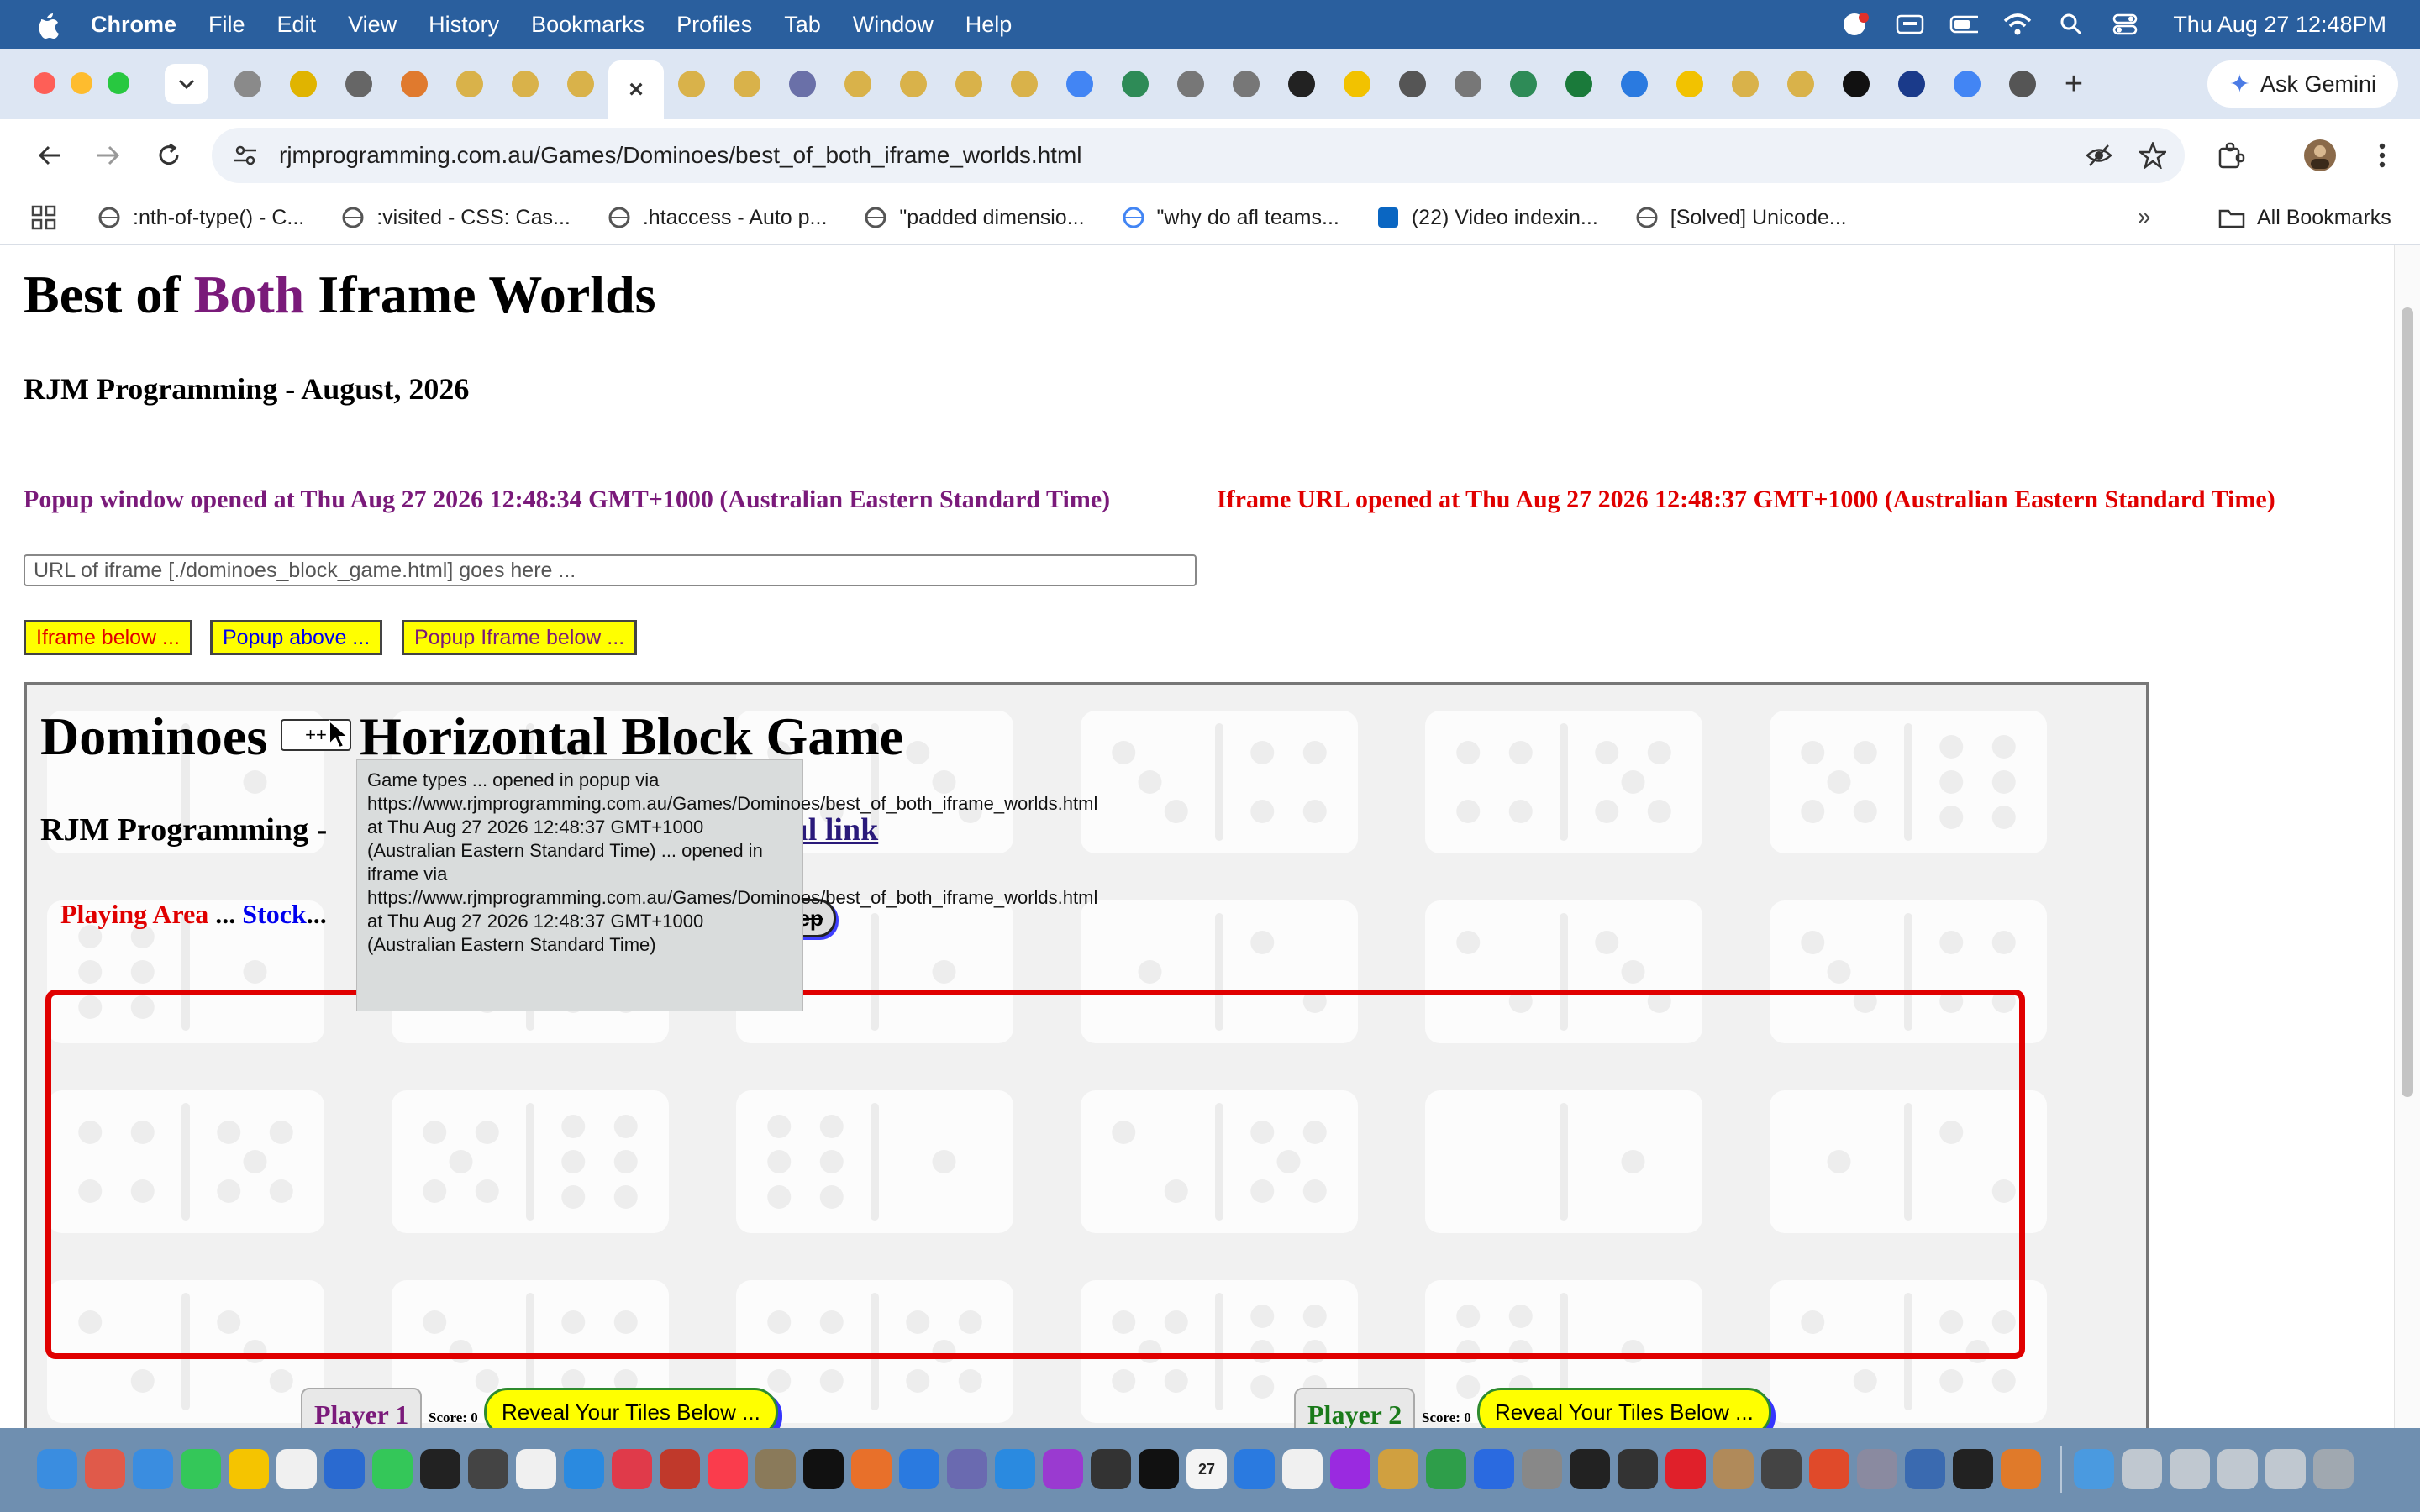 This screenshot has height=1512, width=2420. What do you see at coordinates (1856, 24) in the screenshot?
I see `malwarebytes-icon` at bounding box center [1856, 24].